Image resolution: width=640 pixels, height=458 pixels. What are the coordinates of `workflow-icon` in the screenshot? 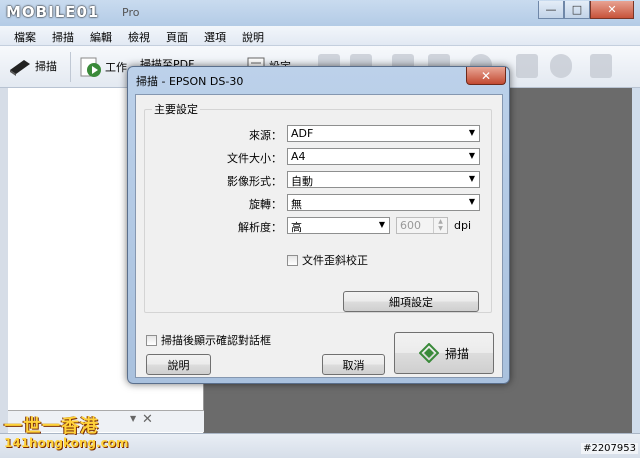 It's located at (90, 67).